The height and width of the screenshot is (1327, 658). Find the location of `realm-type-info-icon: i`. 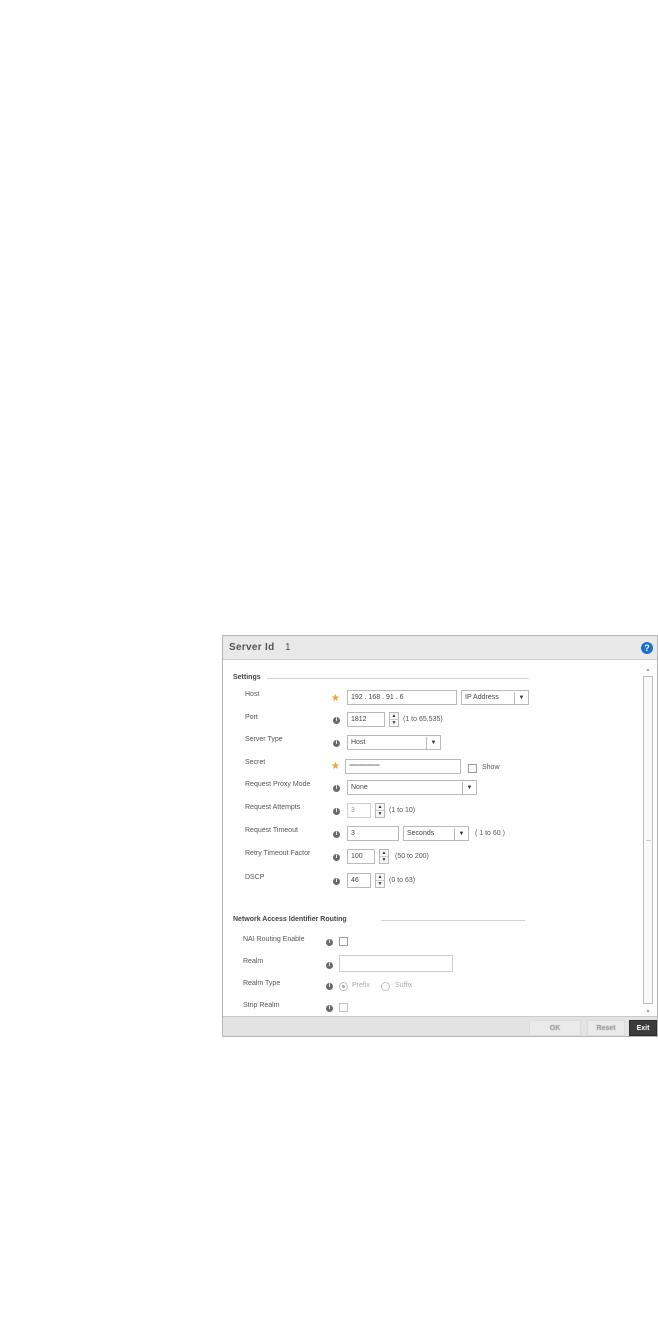

realm-type-info-icon: i is located at coordinates (329, 986).